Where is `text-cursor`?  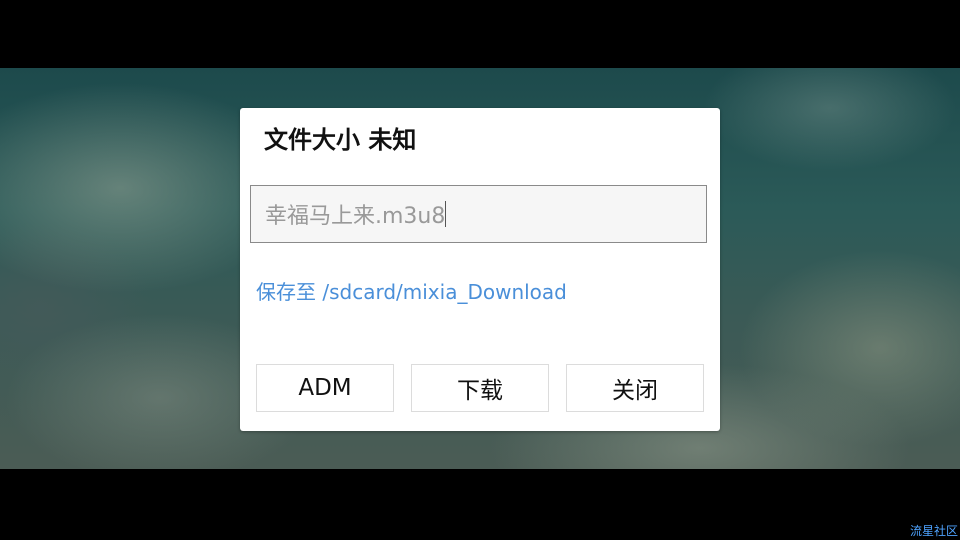
text-cursor is located at coordinates (446, 214).